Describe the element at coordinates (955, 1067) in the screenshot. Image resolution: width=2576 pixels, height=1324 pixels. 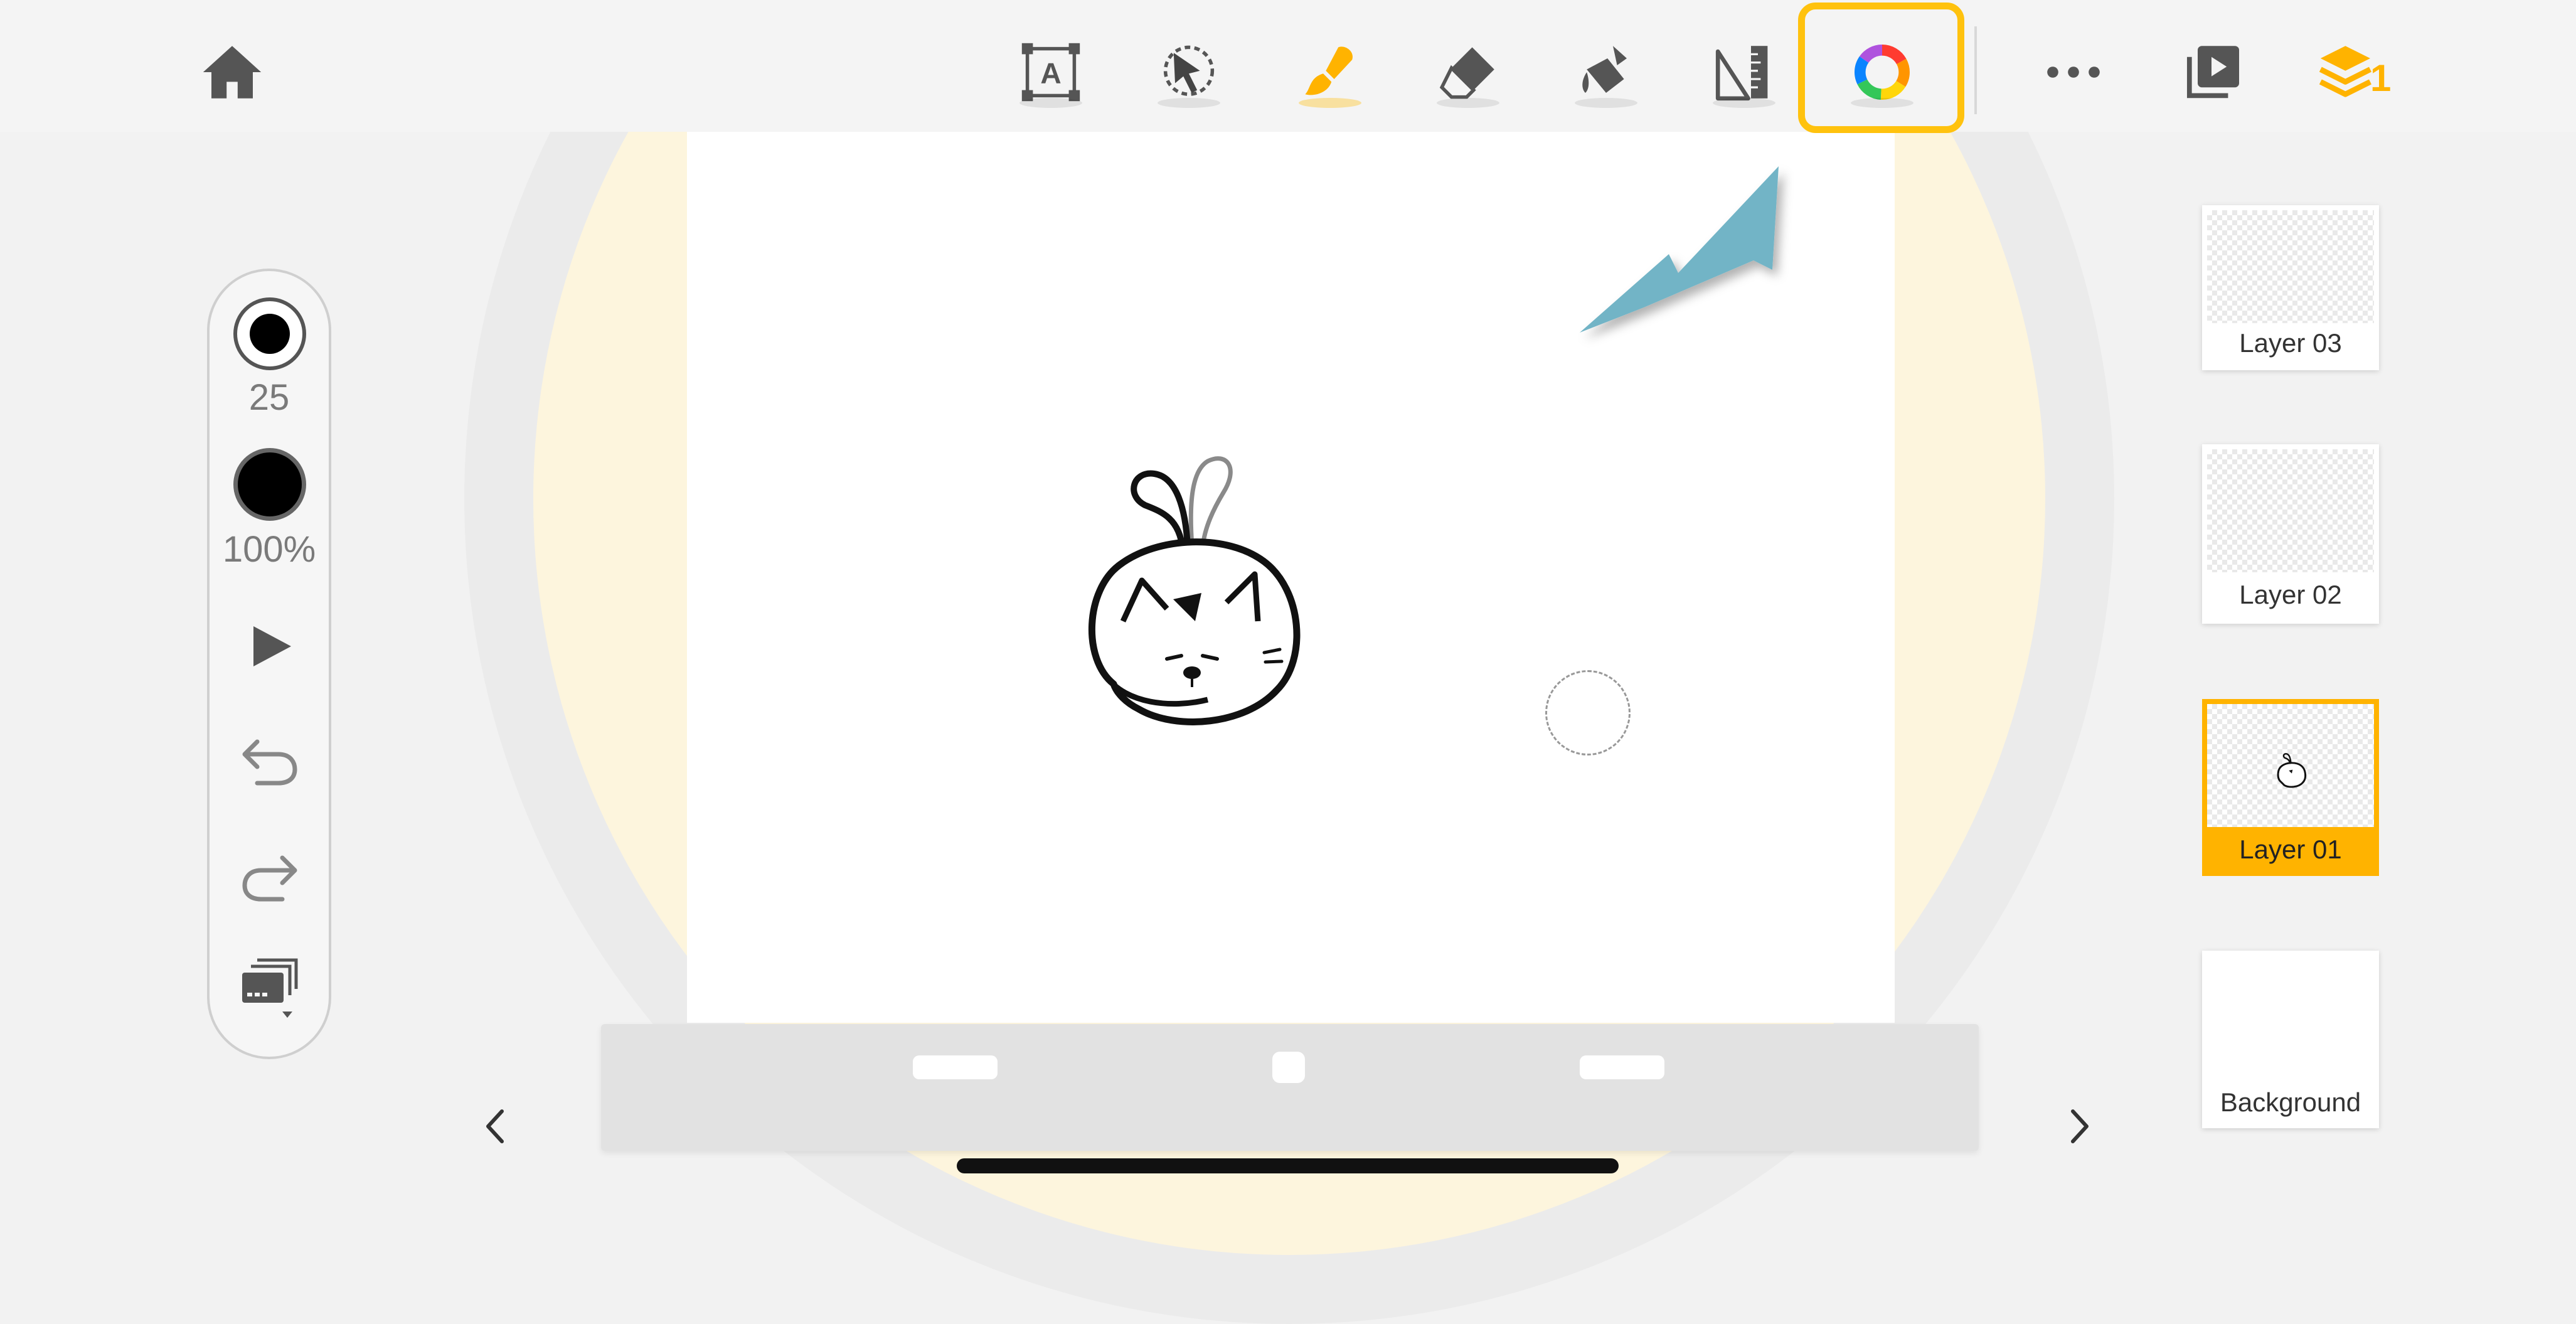
I see `timeline-handle-left` at that location.